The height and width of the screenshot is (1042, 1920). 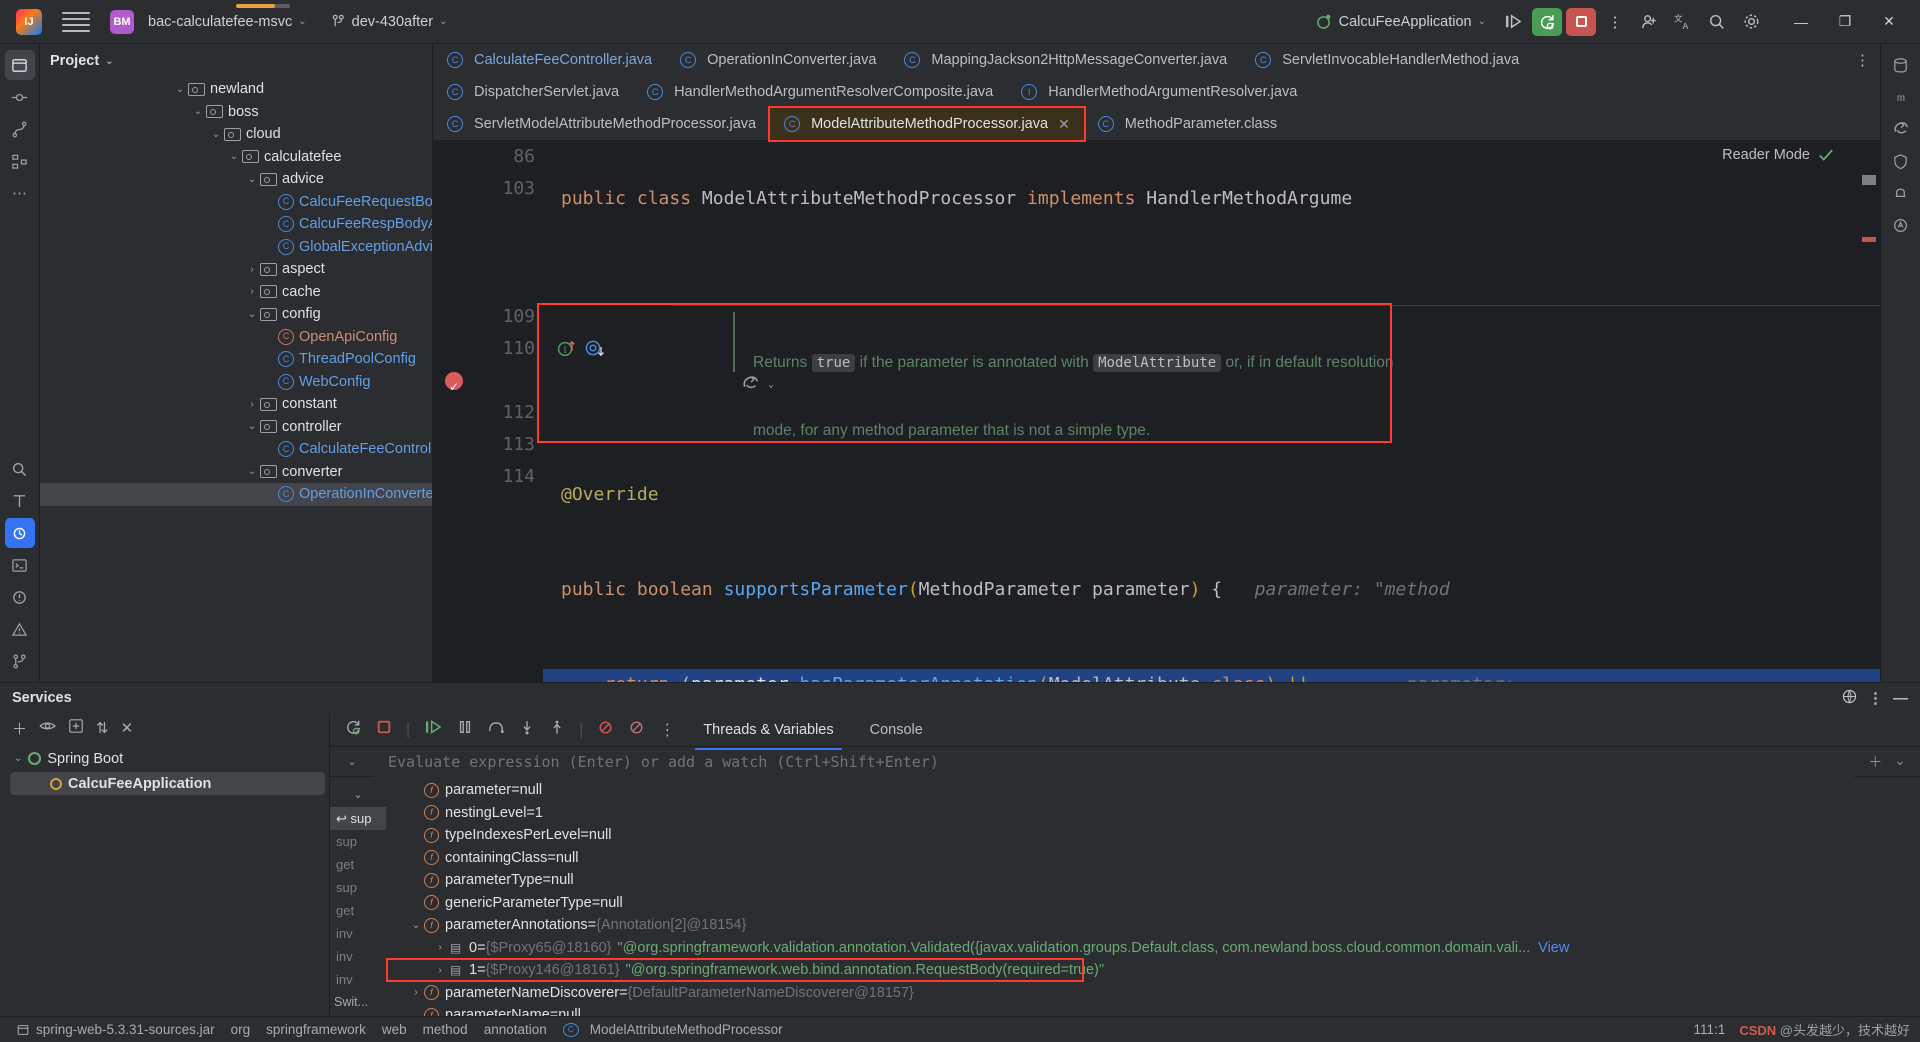 I want to click on error-stripe, so click(x=1869, y=240).